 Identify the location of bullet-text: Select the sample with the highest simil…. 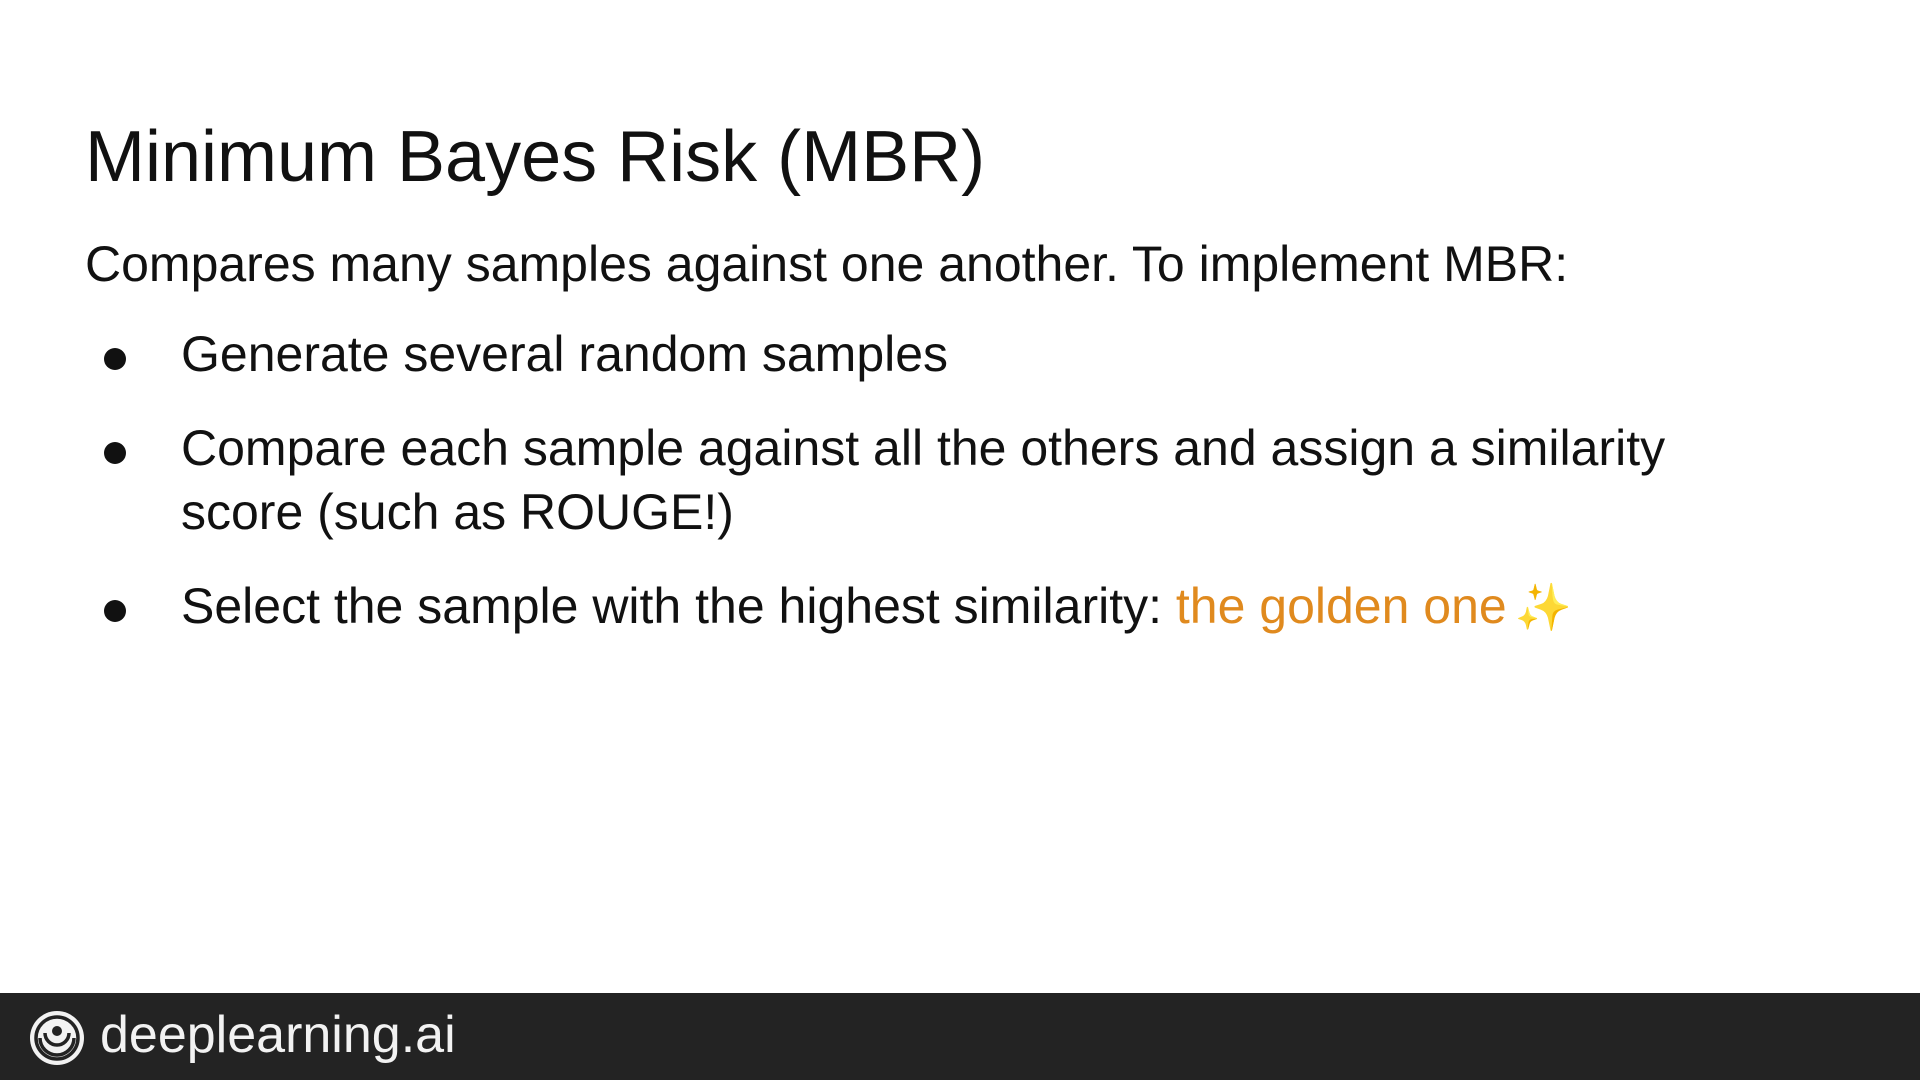
(678, 606).